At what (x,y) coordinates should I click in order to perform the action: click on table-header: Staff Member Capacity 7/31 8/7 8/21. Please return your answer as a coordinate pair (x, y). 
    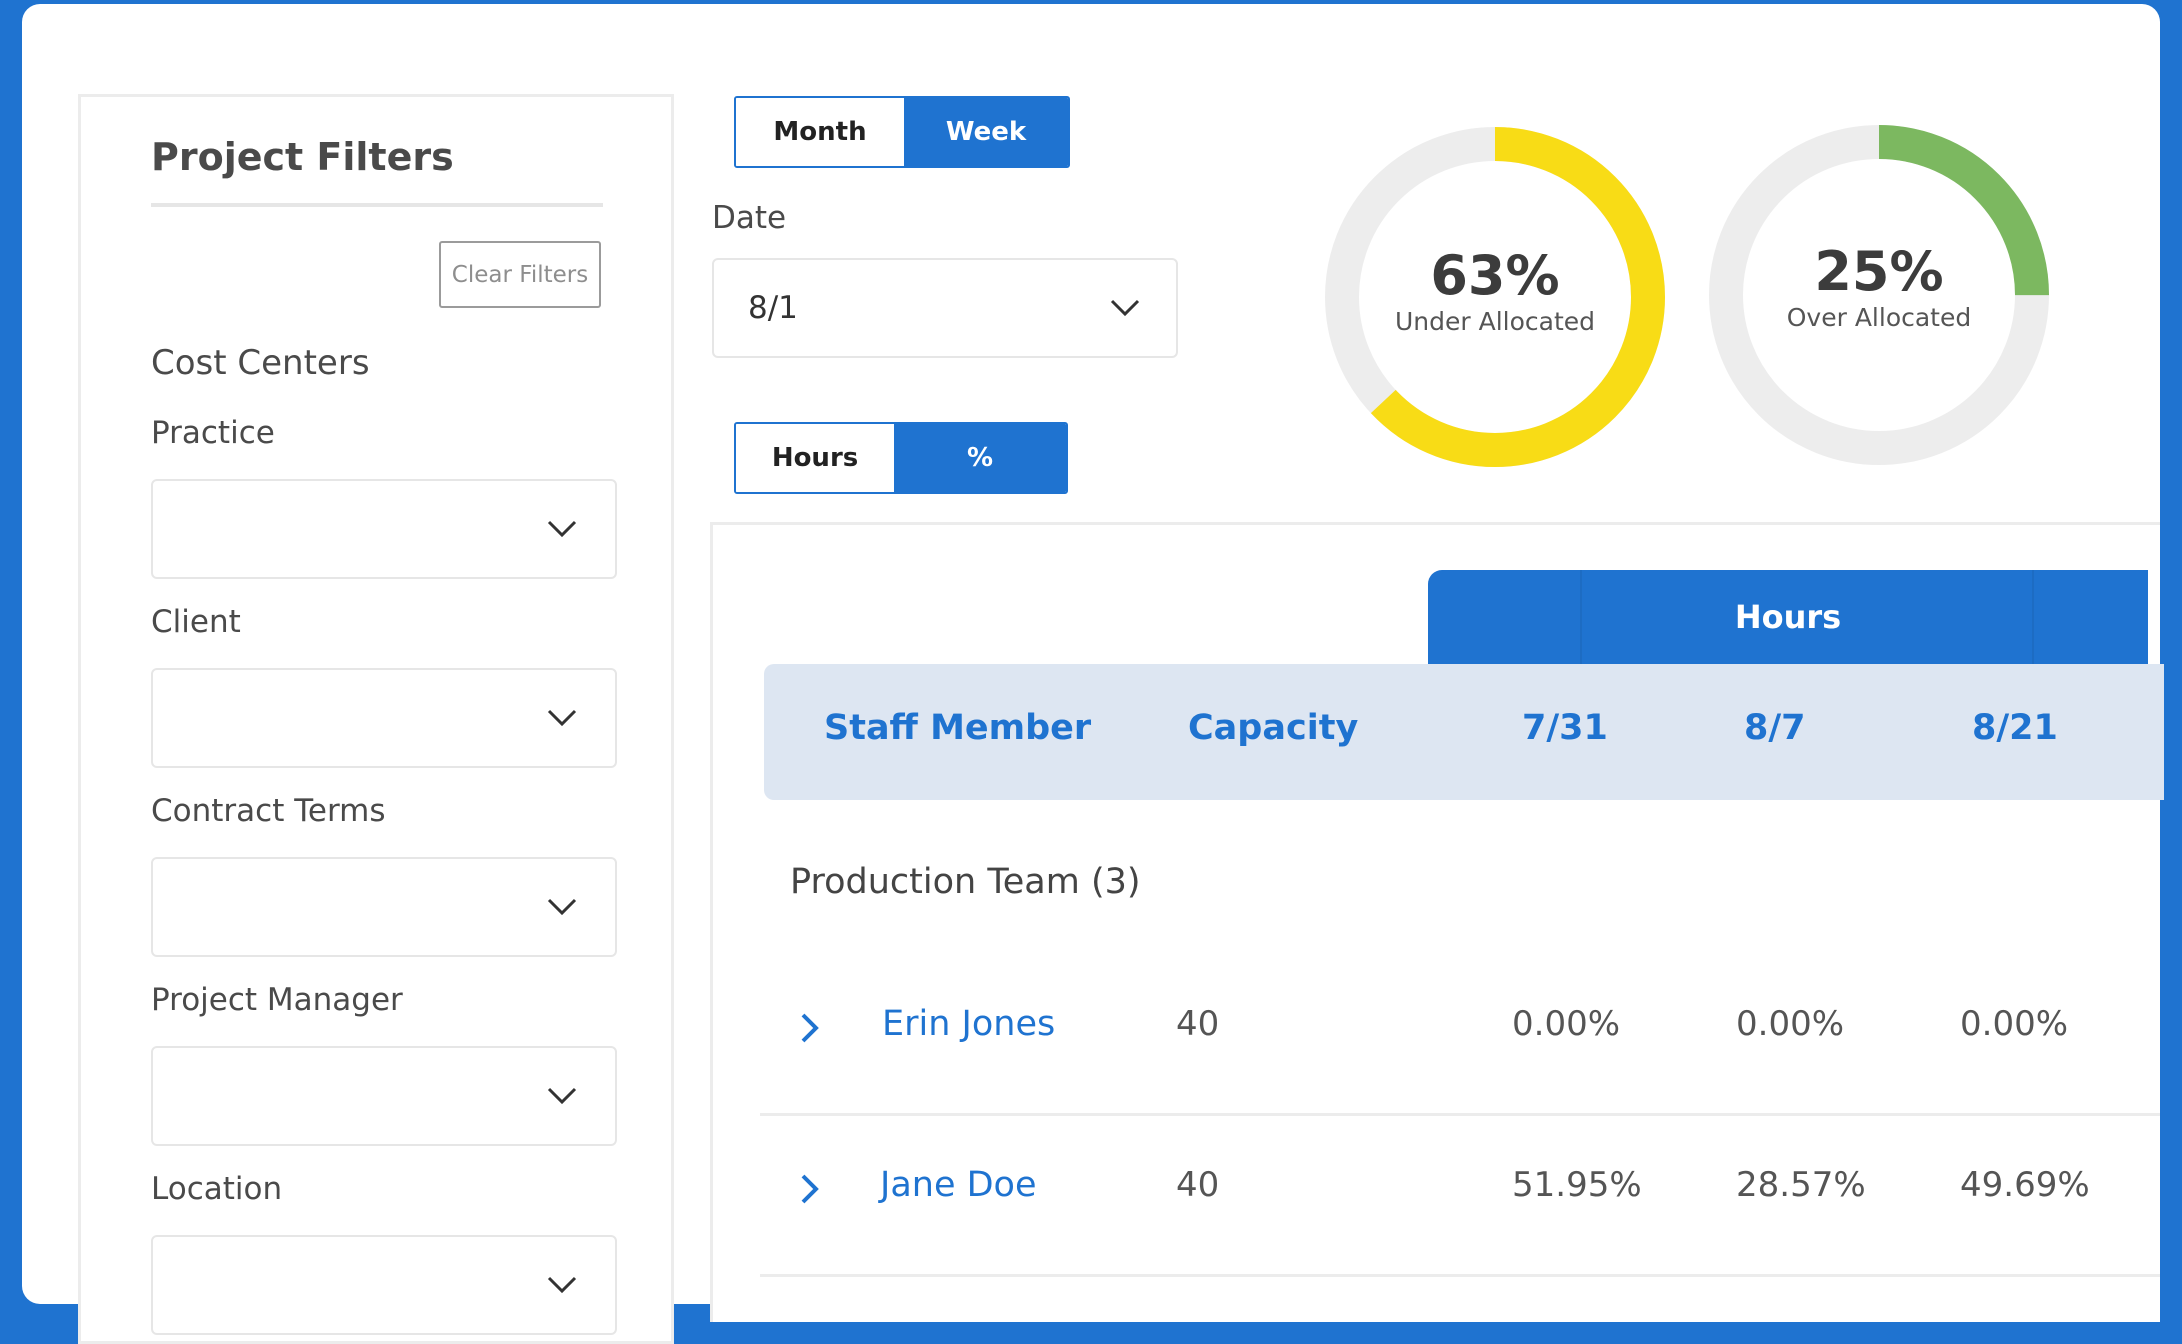
    Looking at the image, I should click on (1464, 732).